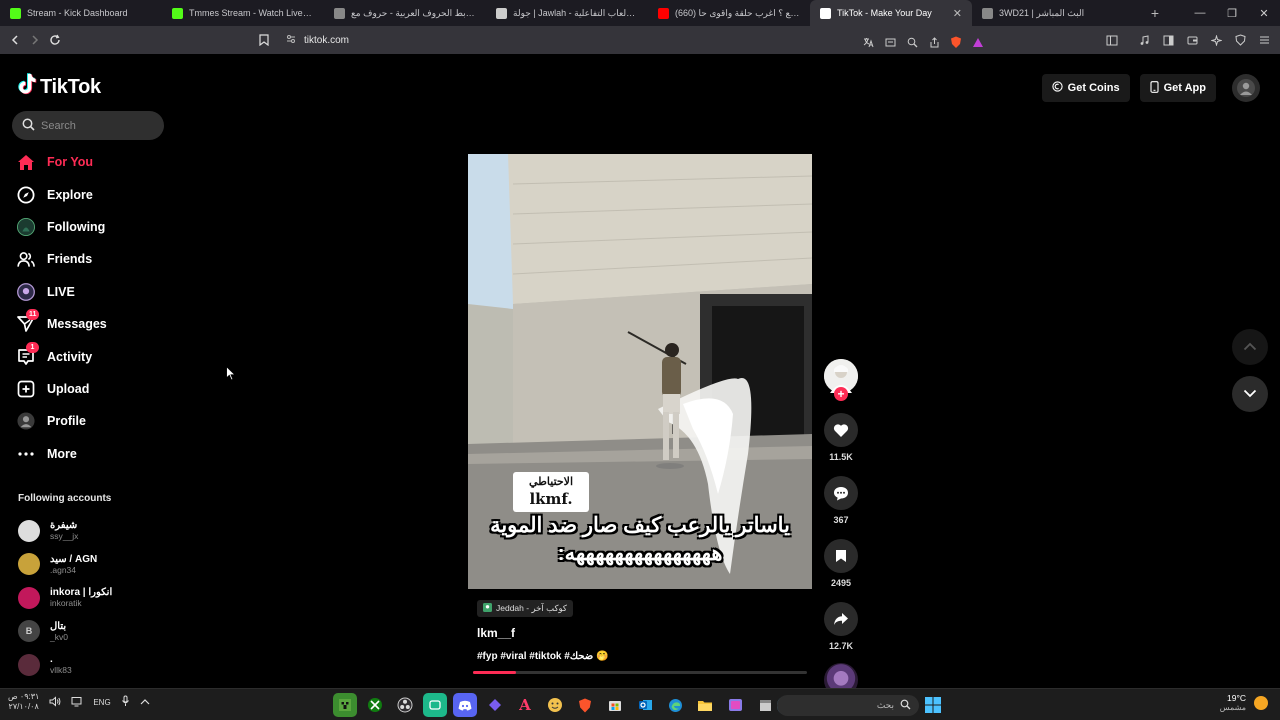  What do you see at coordinates (841, 380) in the screenshot?
I see `creator-avatar: +` at bounding box center [841, 380].